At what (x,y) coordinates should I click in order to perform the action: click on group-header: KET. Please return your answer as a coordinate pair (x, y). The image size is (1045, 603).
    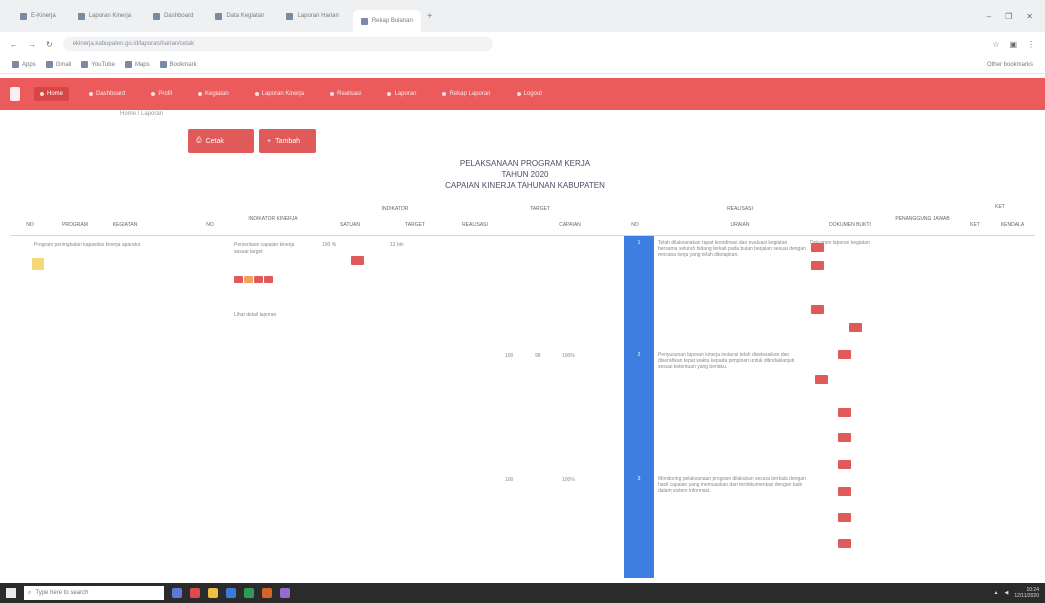
    Looking at the image, I should click on (1000, 207).